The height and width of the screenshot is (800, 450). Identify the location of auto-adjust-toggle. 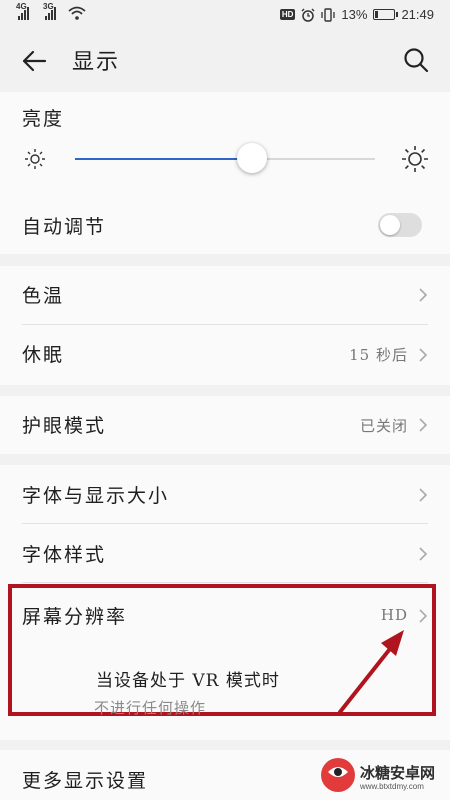
(400, 225).